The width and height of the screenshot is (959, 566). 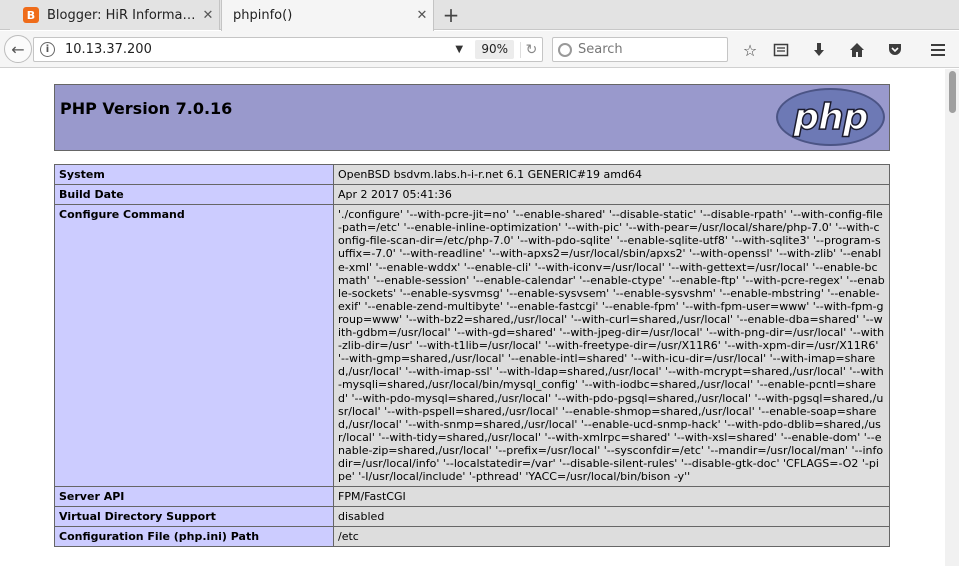 I want to click on chevron-down-icon: ▼, so click(x=462, y=49).